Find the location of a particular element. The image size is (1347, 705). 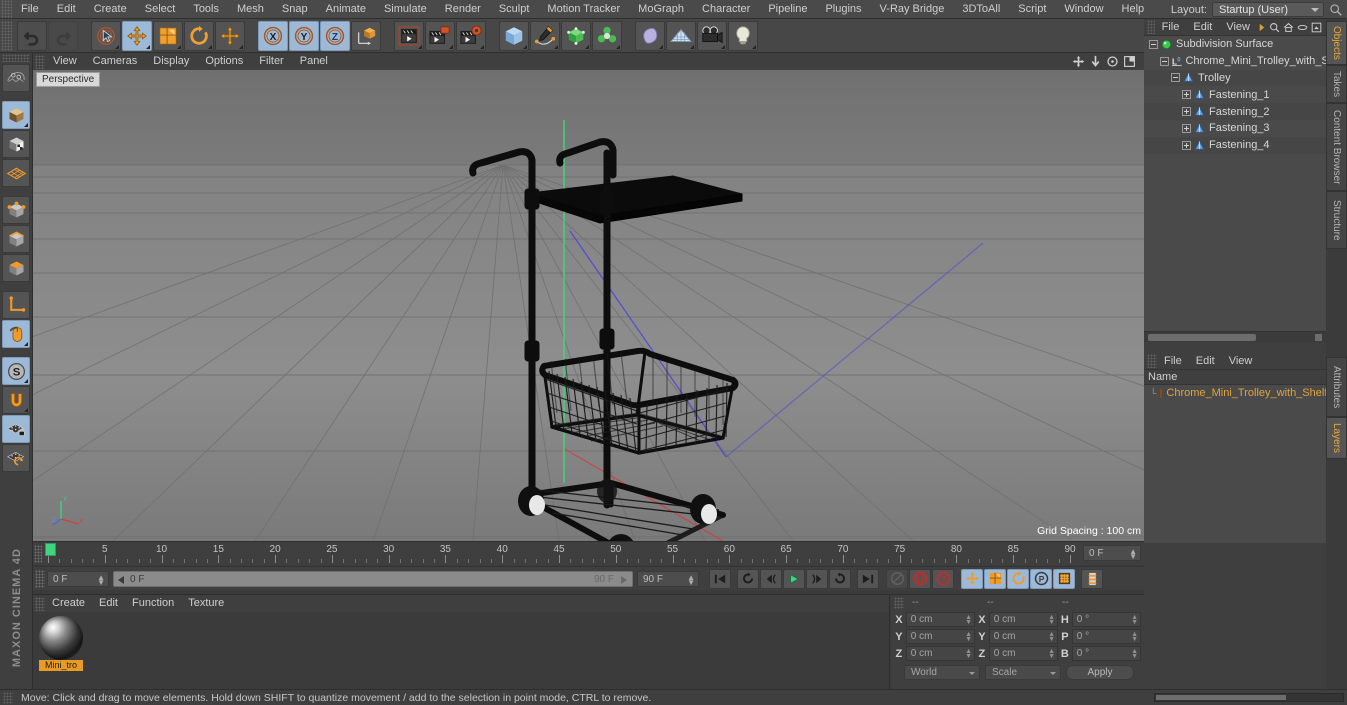

end-frame-input: 90 F ▲ ▼ is located at coordinates (668, 578).